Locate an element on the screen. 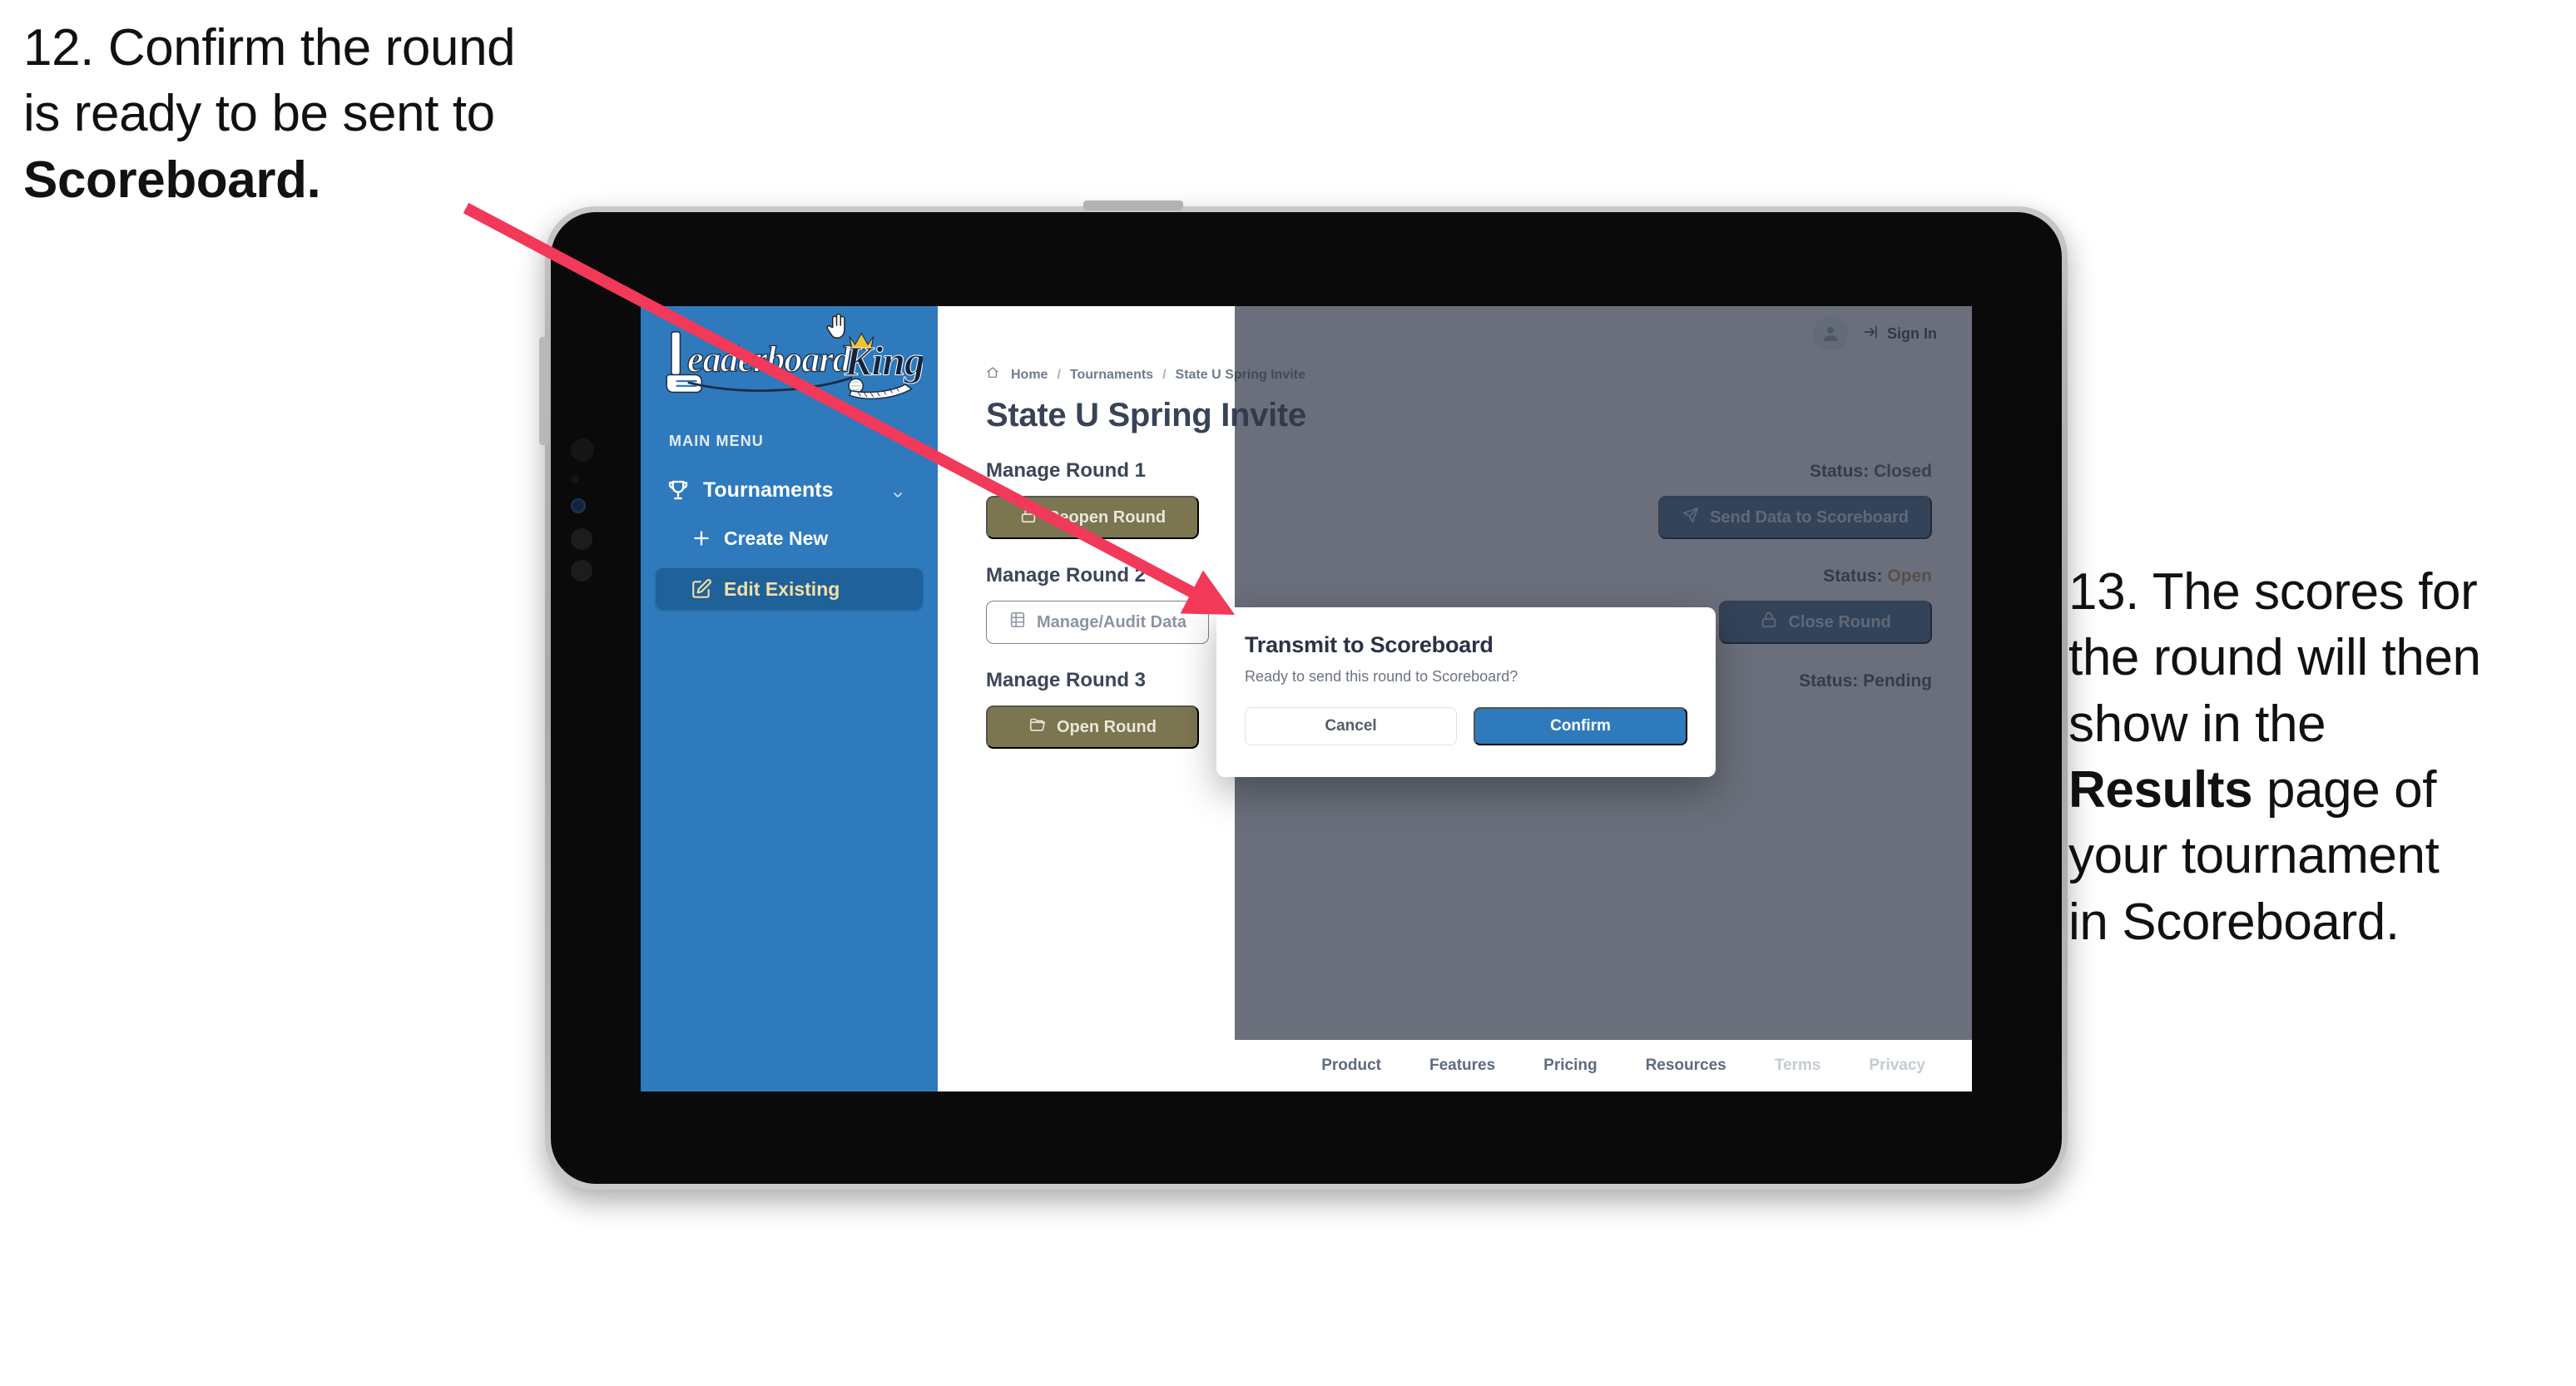 The height and width of the screenshot is (1386, 2576). open-round-button: Open Round is located at coordinates (1093, 727).